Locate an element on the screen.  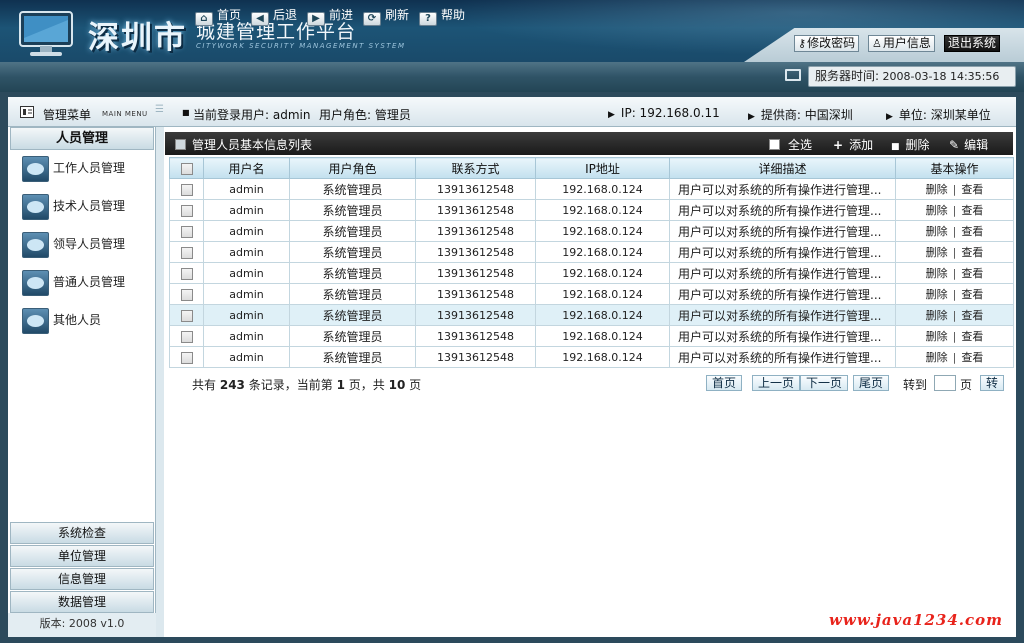
header-checkbox is located at coordinates (186, 168).